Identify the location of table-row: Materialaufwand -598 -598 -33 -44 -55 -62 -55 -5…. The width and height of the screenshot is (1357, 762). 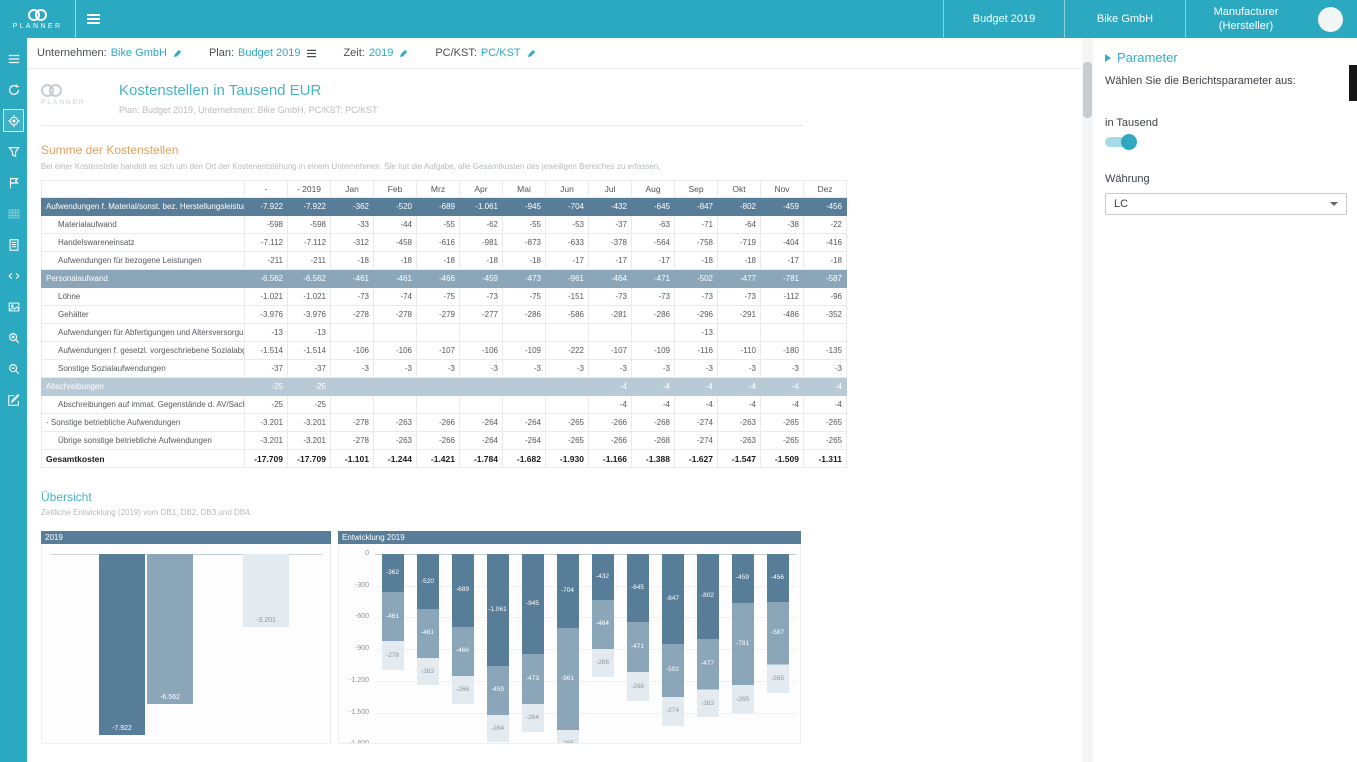
(444, 224).